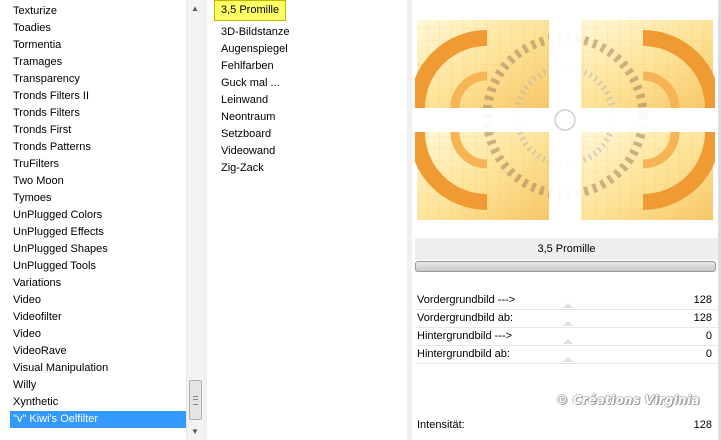  What do you see at coordinates (194, 220) in the screenshot?
I see `category-scrollbar: ▲ ▼` at bounding box center [194, 220].